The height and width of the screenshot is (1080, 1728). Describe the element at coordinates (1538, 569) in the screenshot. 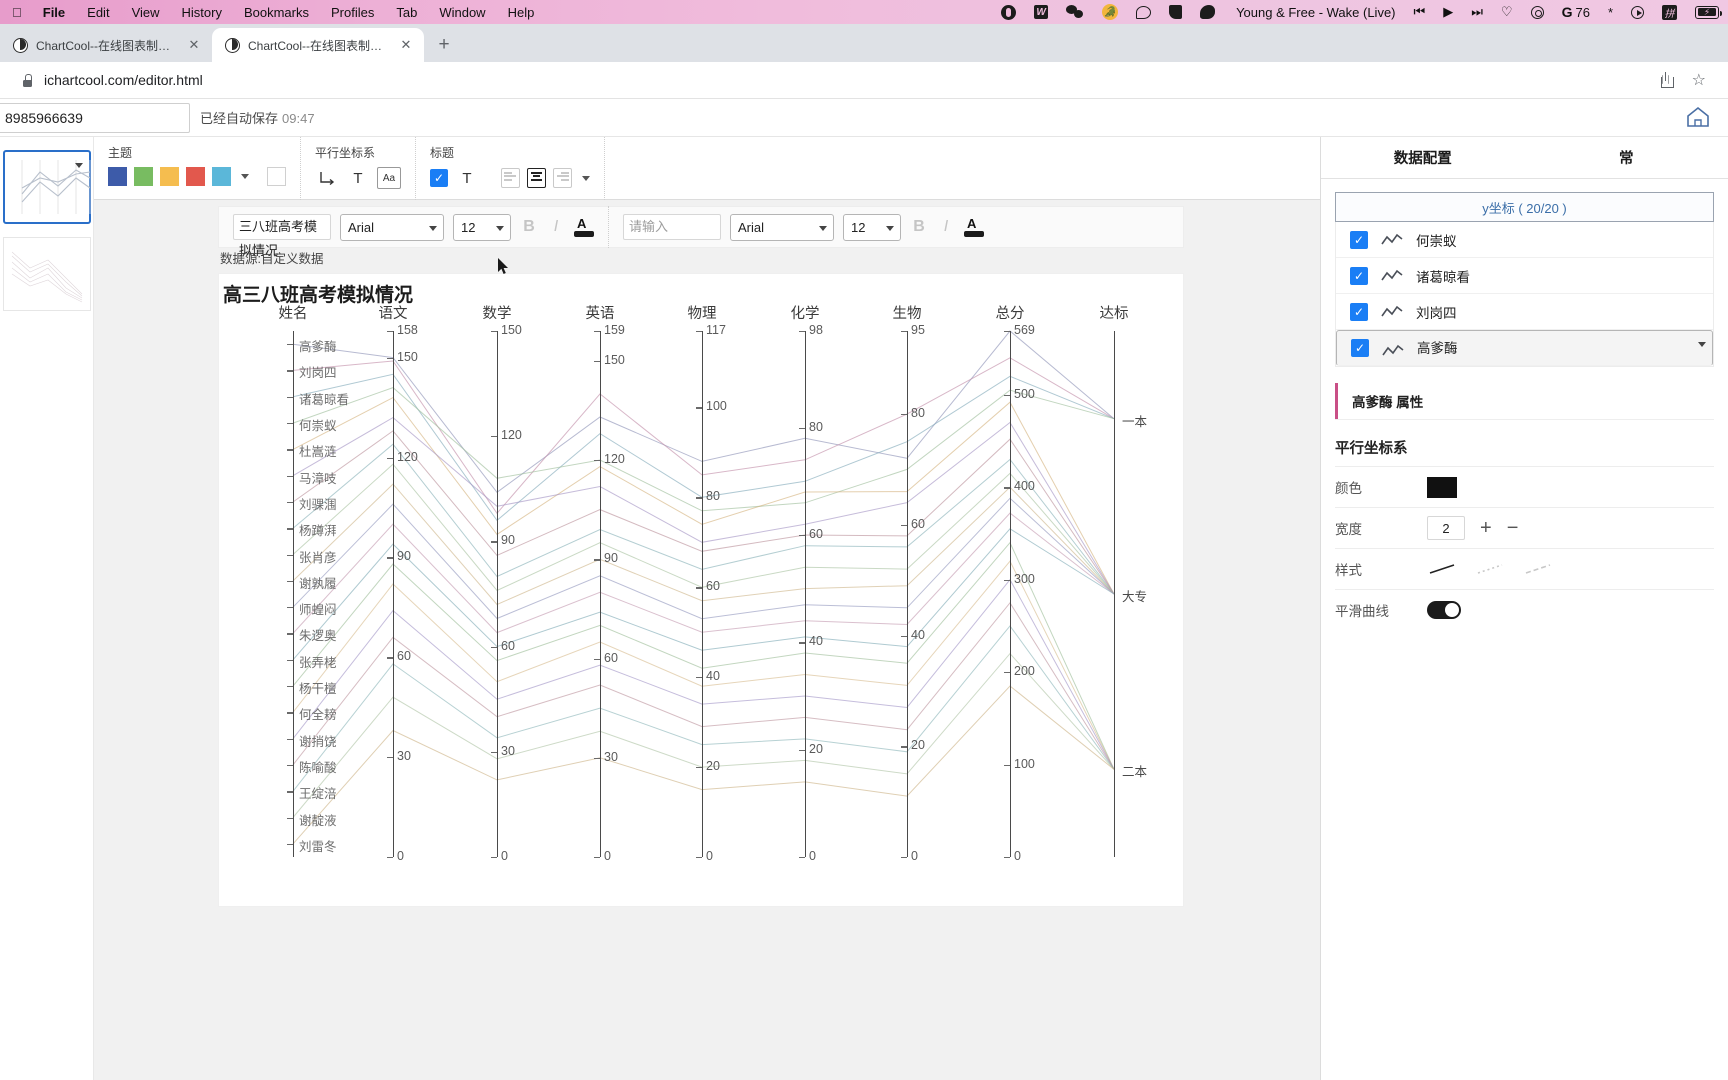

I see `line-style-dashed-icon` at that location.